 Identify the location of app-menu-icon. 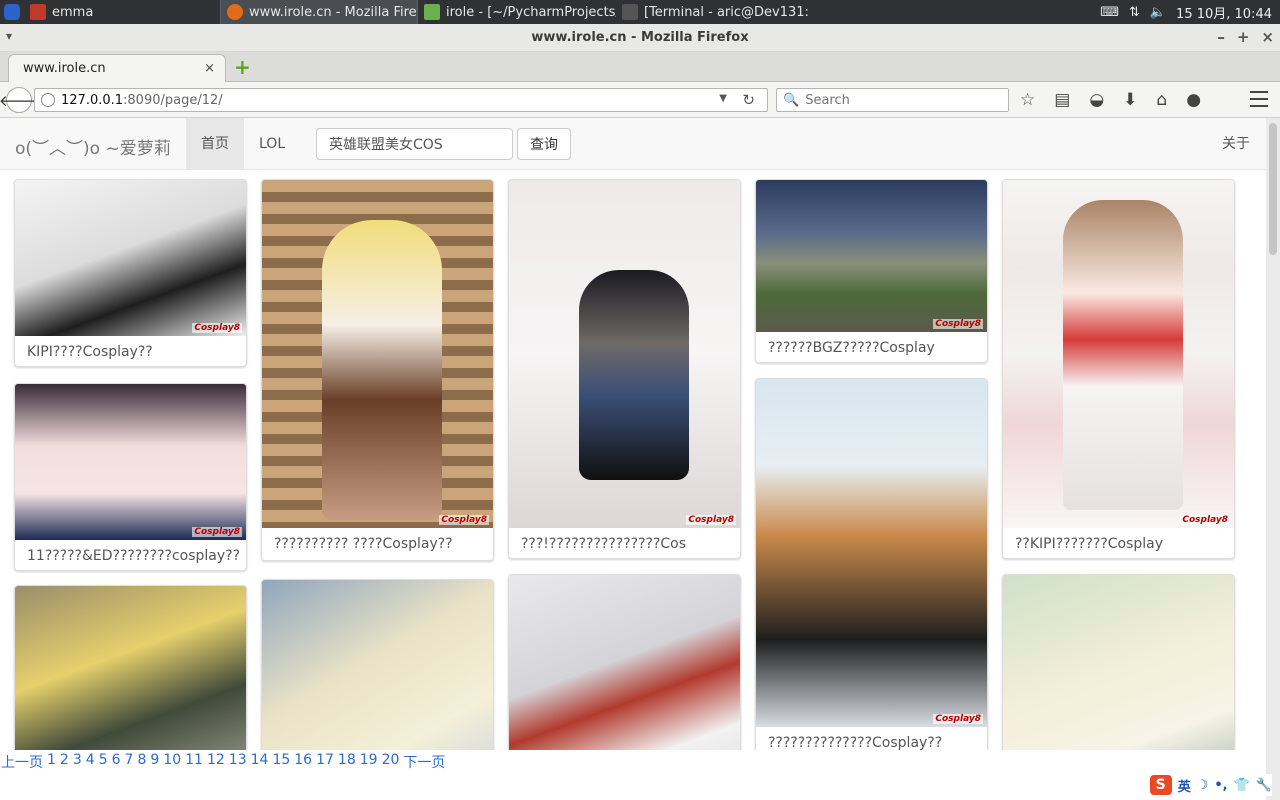
(12, 12).